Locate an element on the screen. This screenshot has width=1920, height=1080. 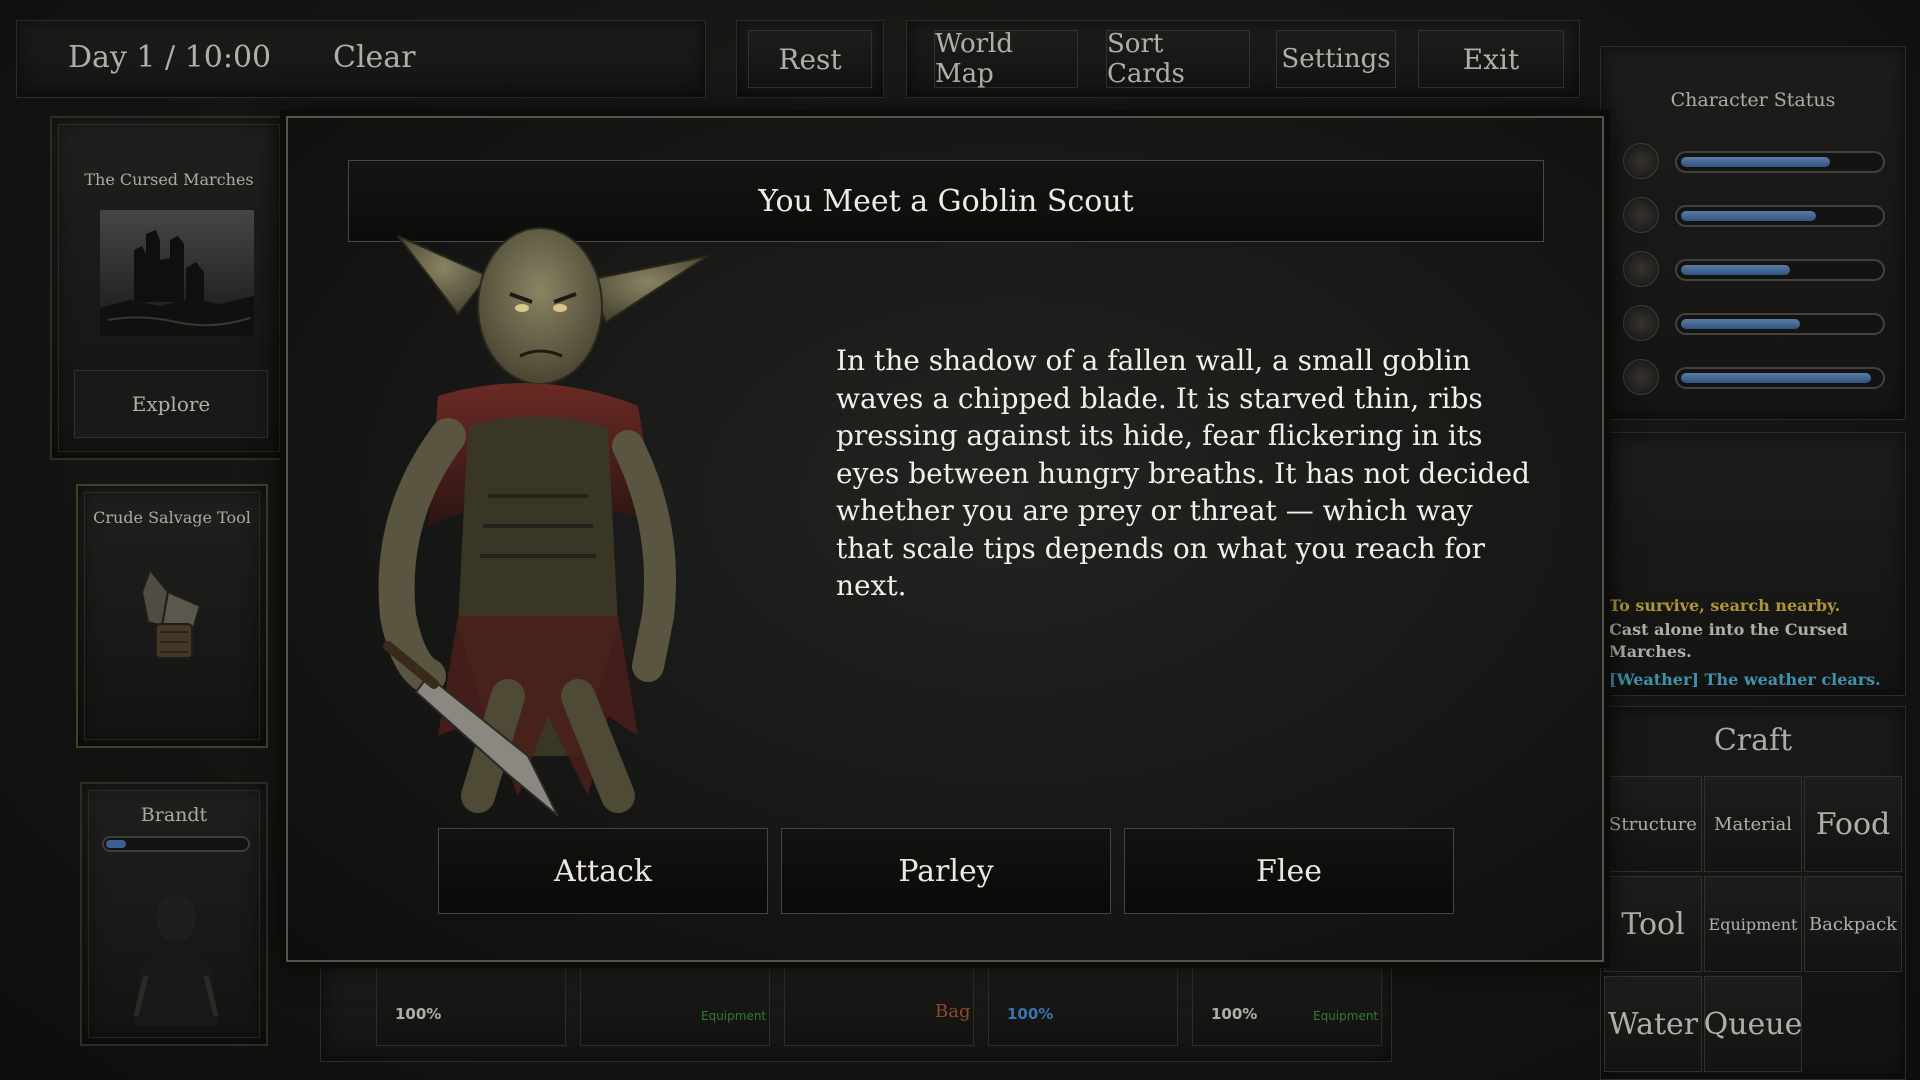
location-card-title: The Cursed Marches is located at coordinates (169, 179).